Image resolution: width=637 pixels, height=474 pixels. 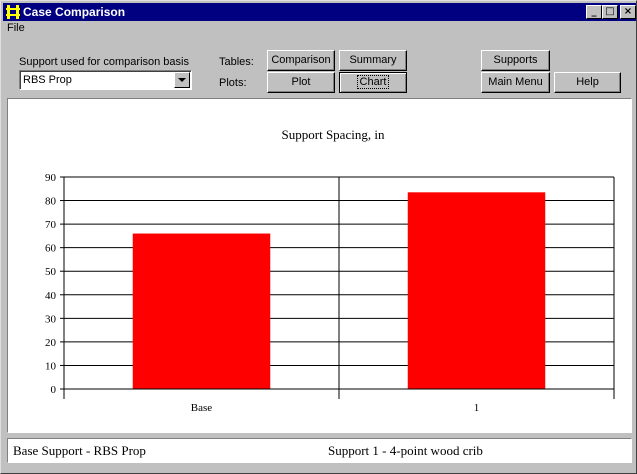 I want to click on y-tick-label: 80, so click(x=51, y=202).